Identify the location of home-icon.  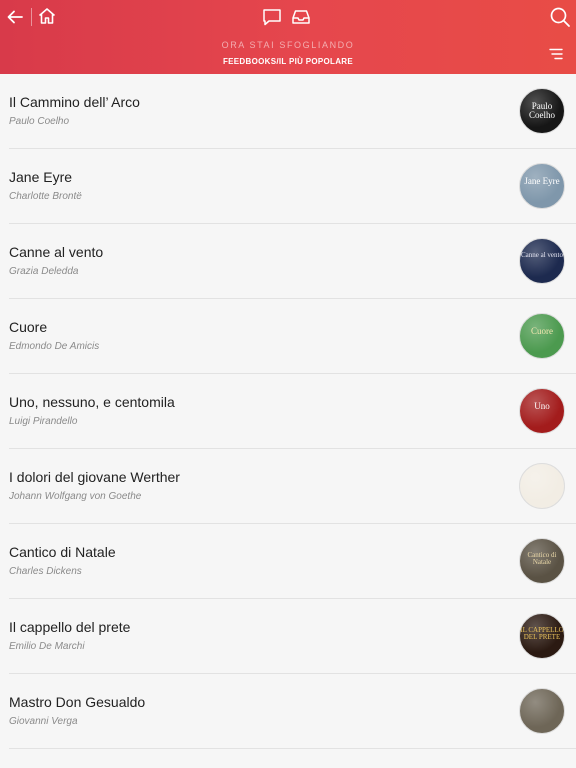
(47, 16).